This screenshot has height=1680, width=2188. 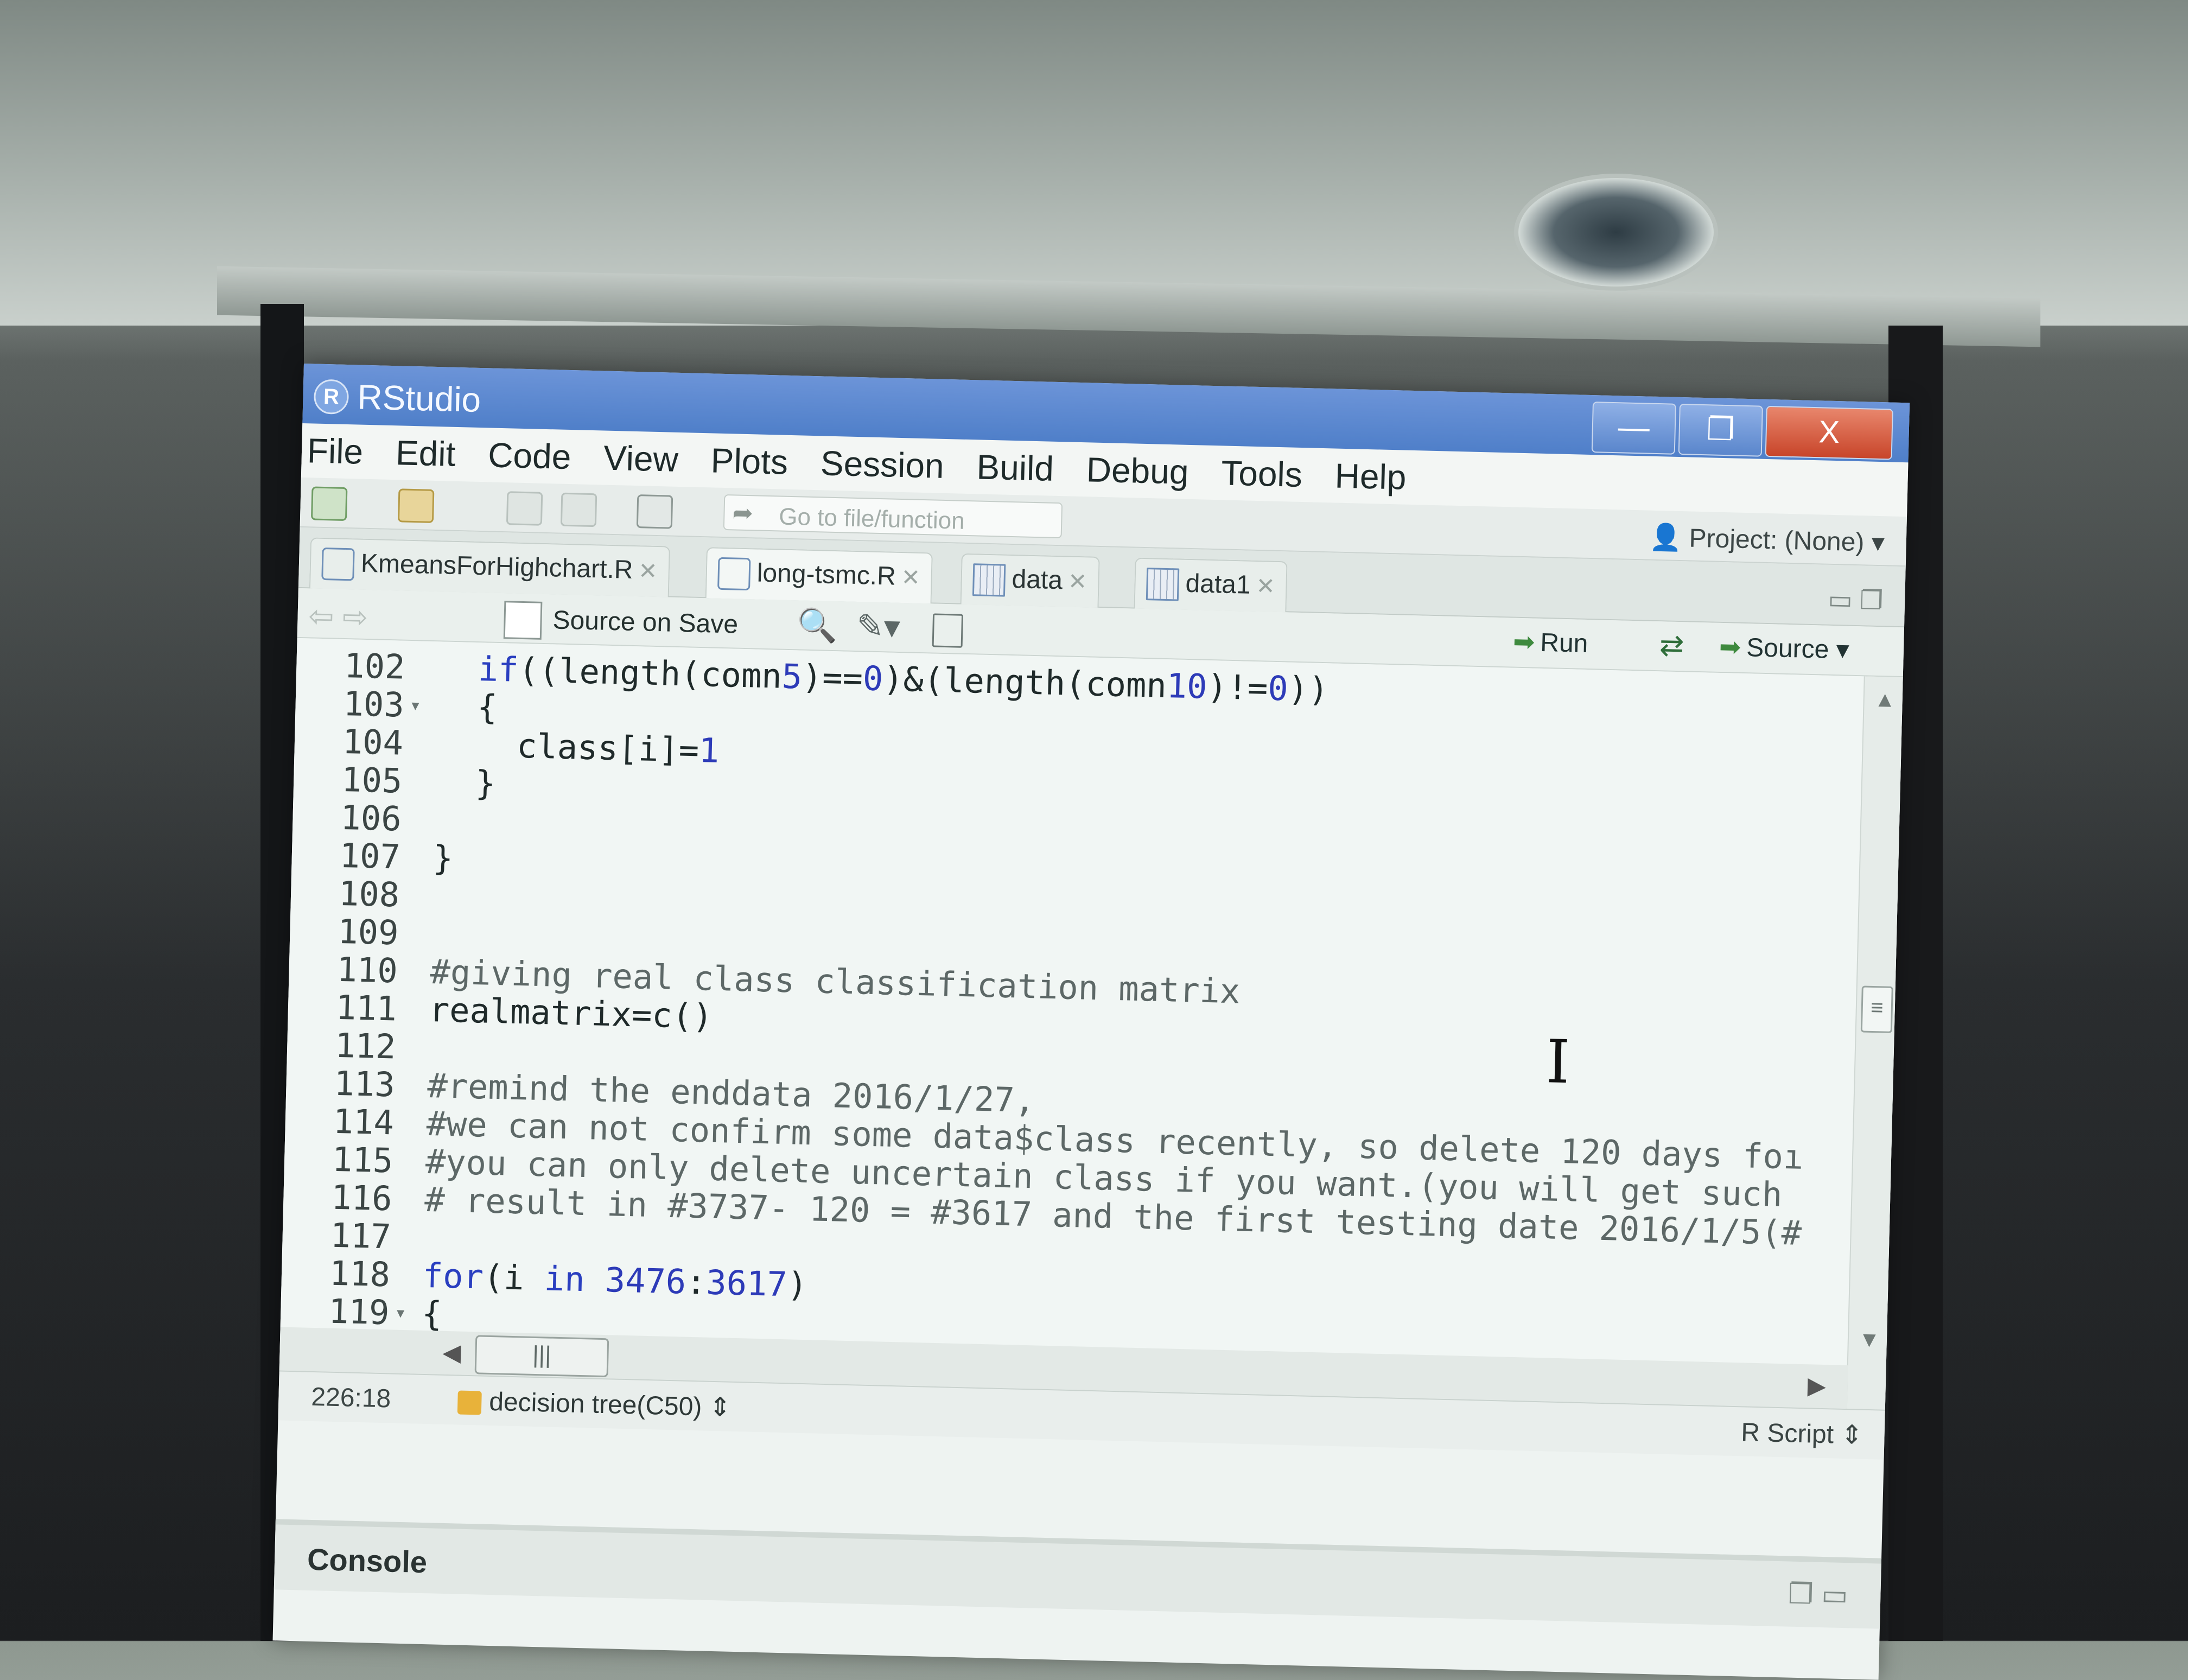 I want to click on scope-selector: decision tree(C50) ⇕, so click(x=594, y=1404).